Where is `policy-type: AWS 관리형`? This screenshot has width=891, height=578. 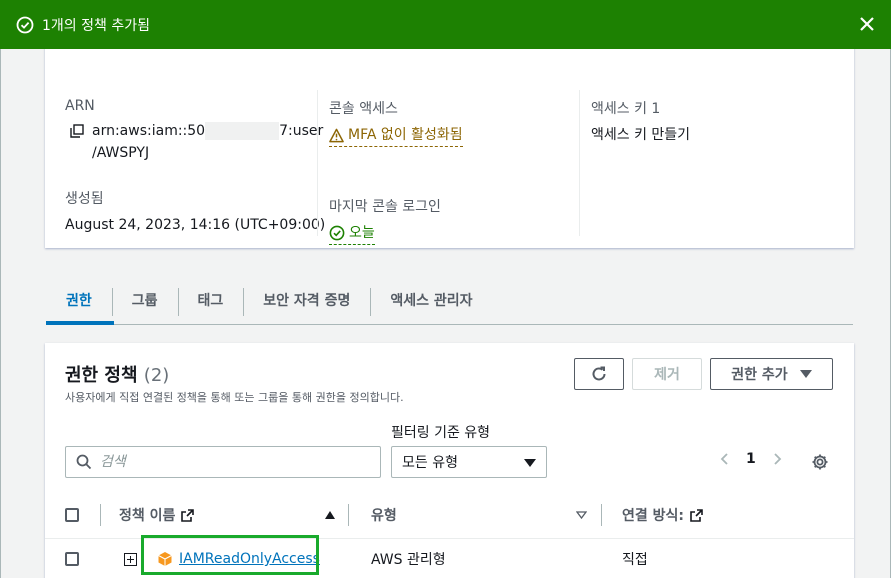
policy-type: AWS 관리형 is located at coordinates (408, 560).